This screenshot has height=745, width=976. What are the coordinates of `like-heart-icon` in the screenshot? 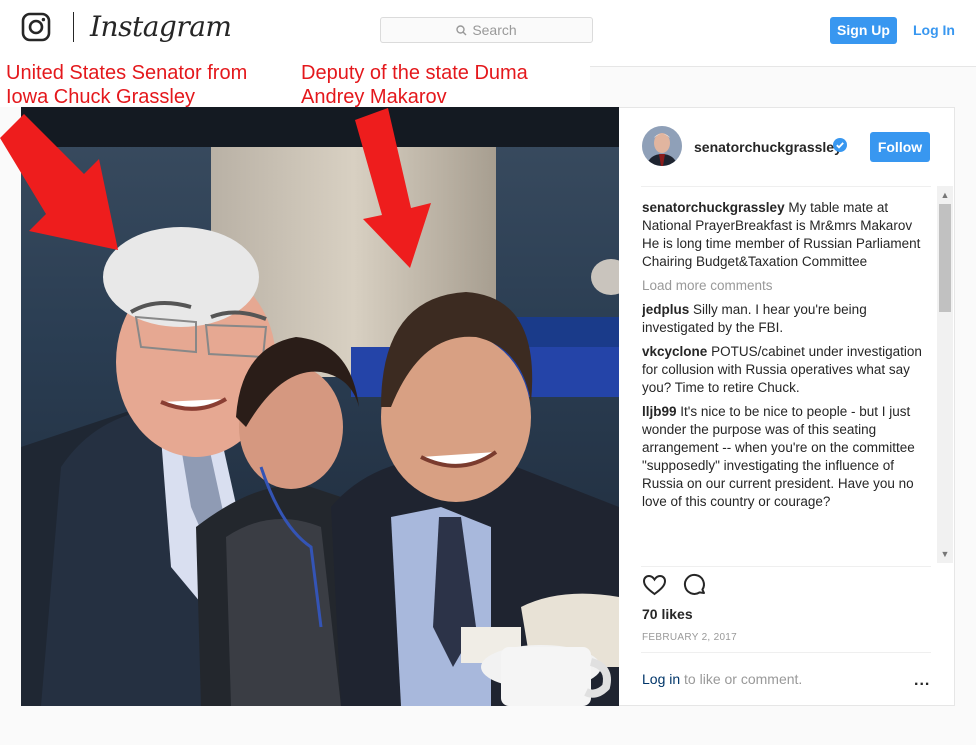 It's located at (654, 585).